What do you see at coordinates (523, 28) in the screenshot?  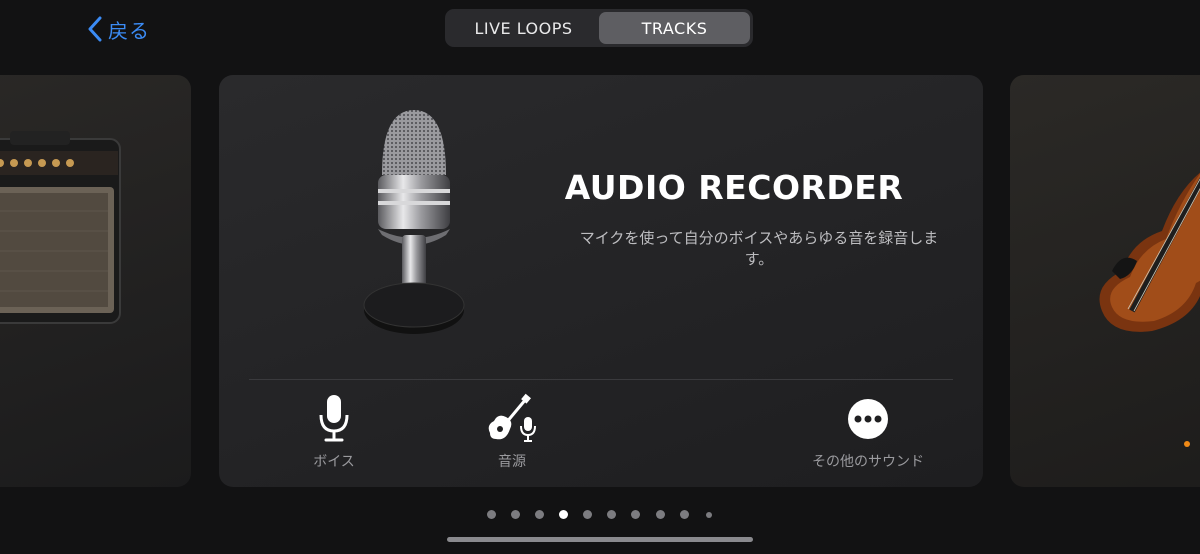 I see `tab-live-loops: LIVE LOOPS` at bounding box center [523, 28].